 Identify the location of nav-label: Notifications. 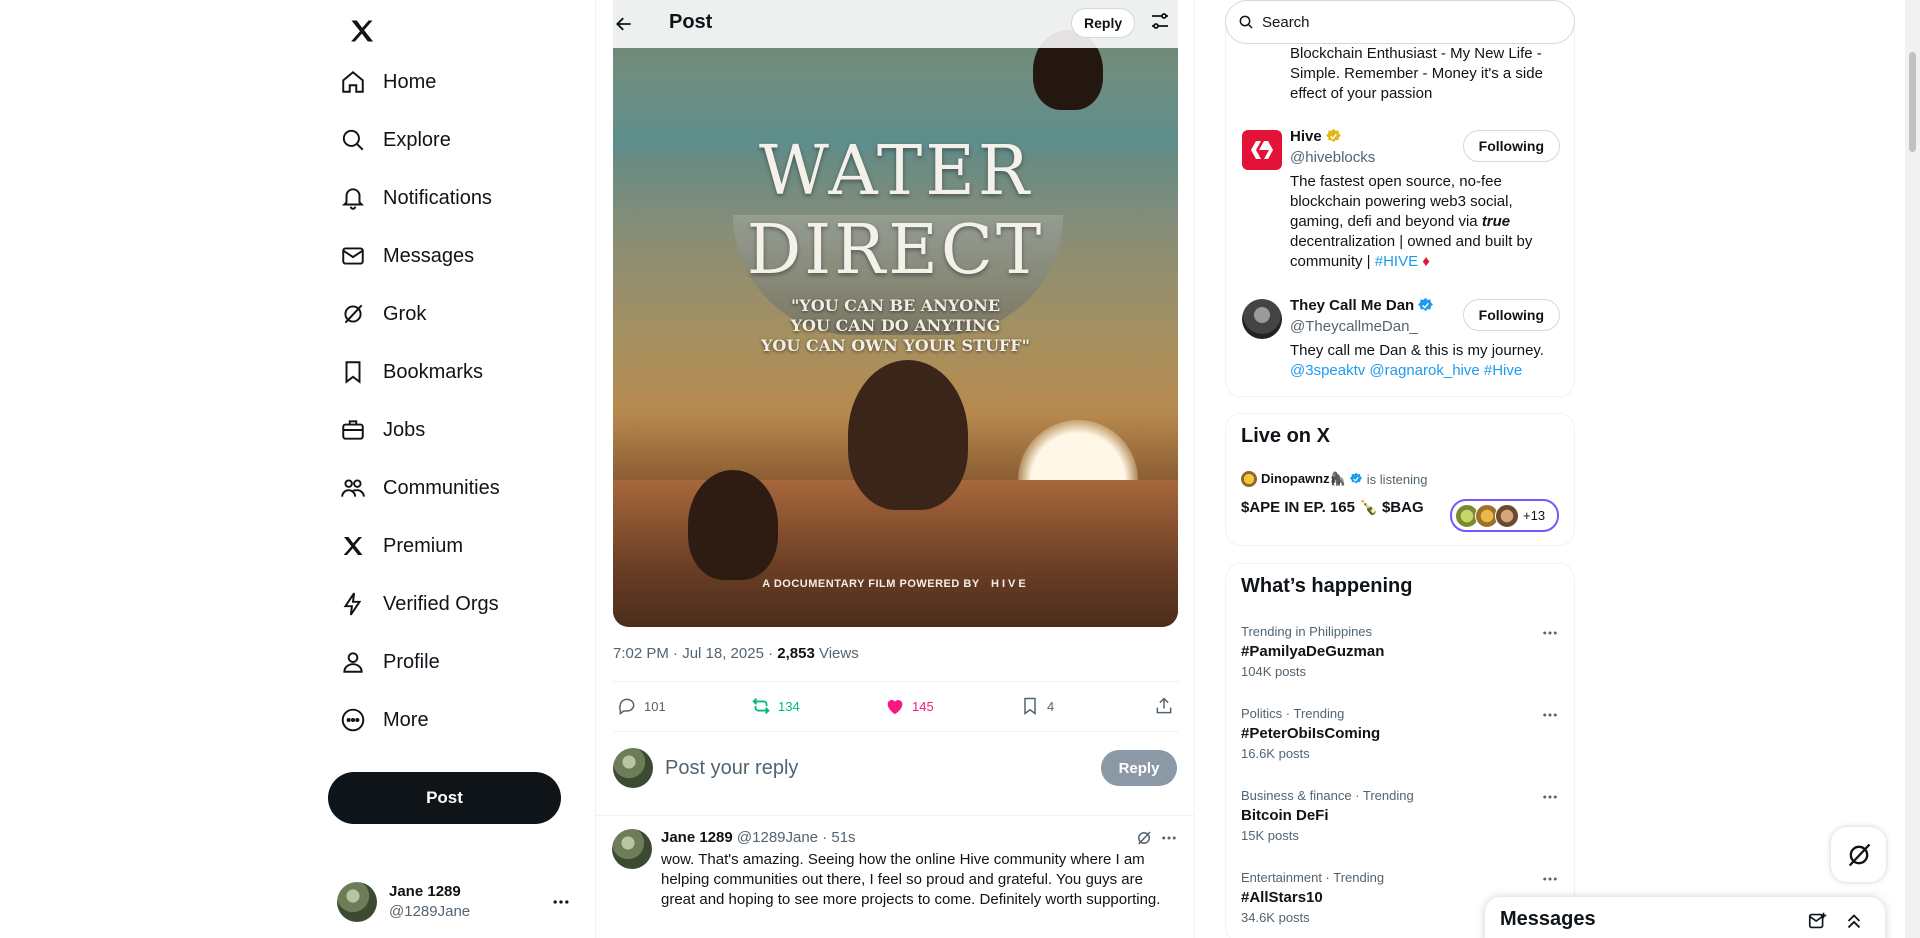
(437, 197).